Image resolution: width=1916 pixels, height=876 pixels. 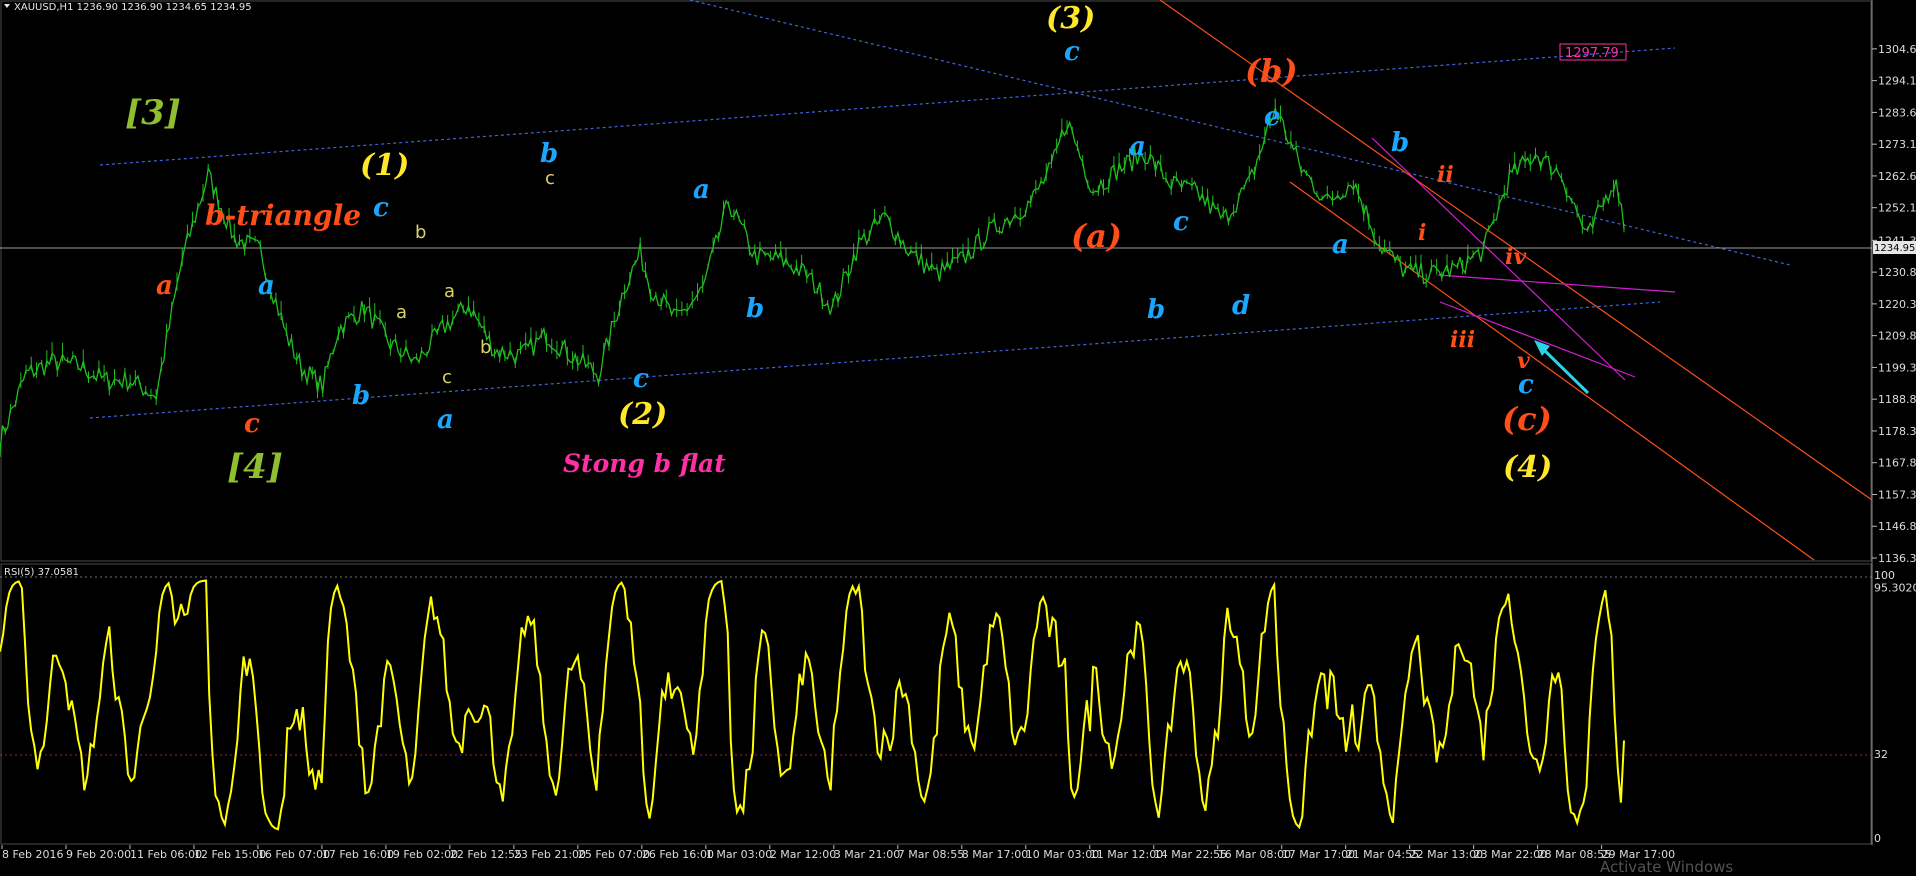 I want to click on arrow-line, so click(x=1564, y=369).